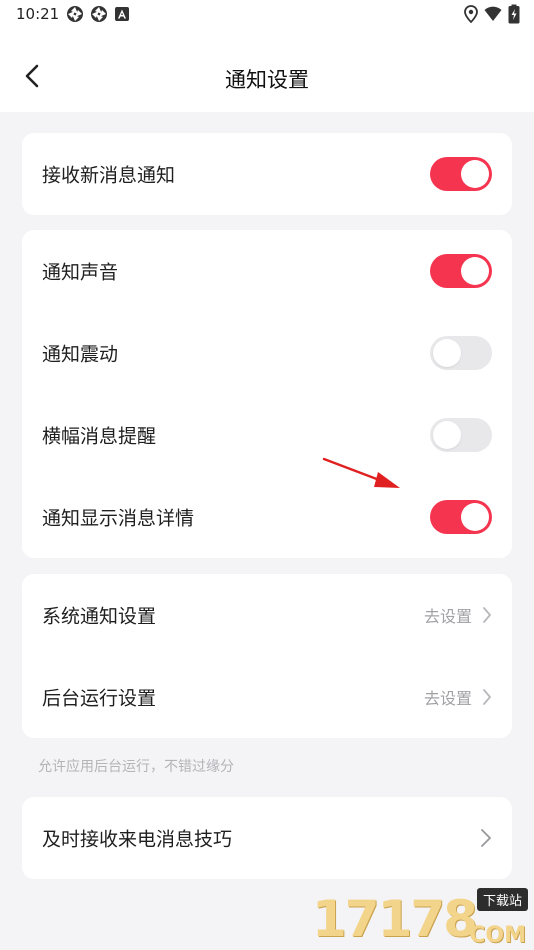  I want to click on battery-charging-icon, so click(514, 14).